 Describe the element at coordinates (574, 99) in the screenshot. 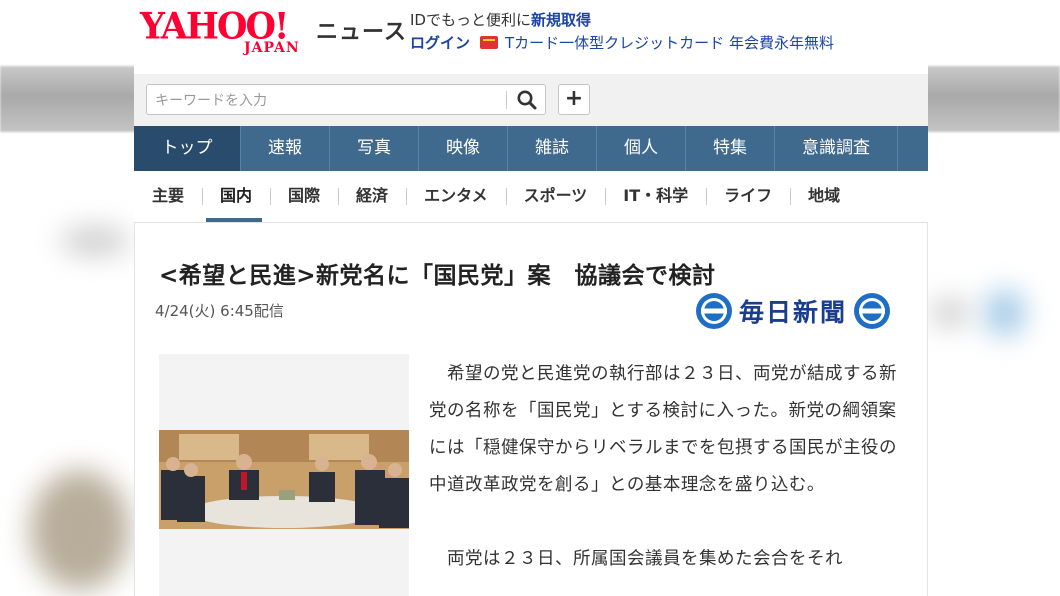

I see `add-button: +` at that location.